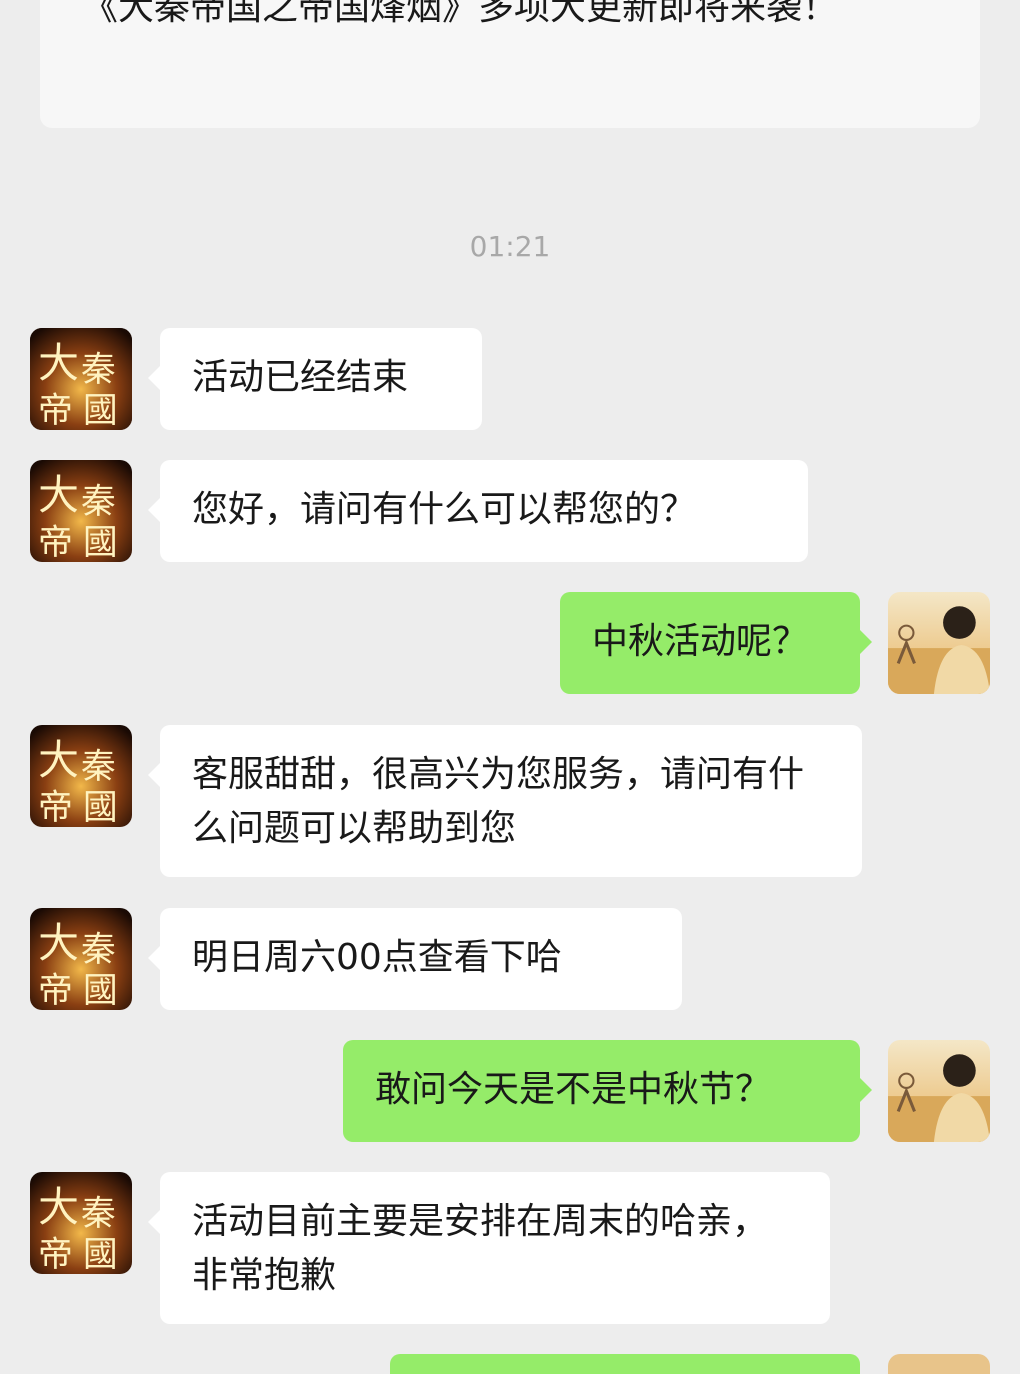 This screenshot has height=1374, width=1020. I want to click on timestamp: 01:21, so click(510, 246).